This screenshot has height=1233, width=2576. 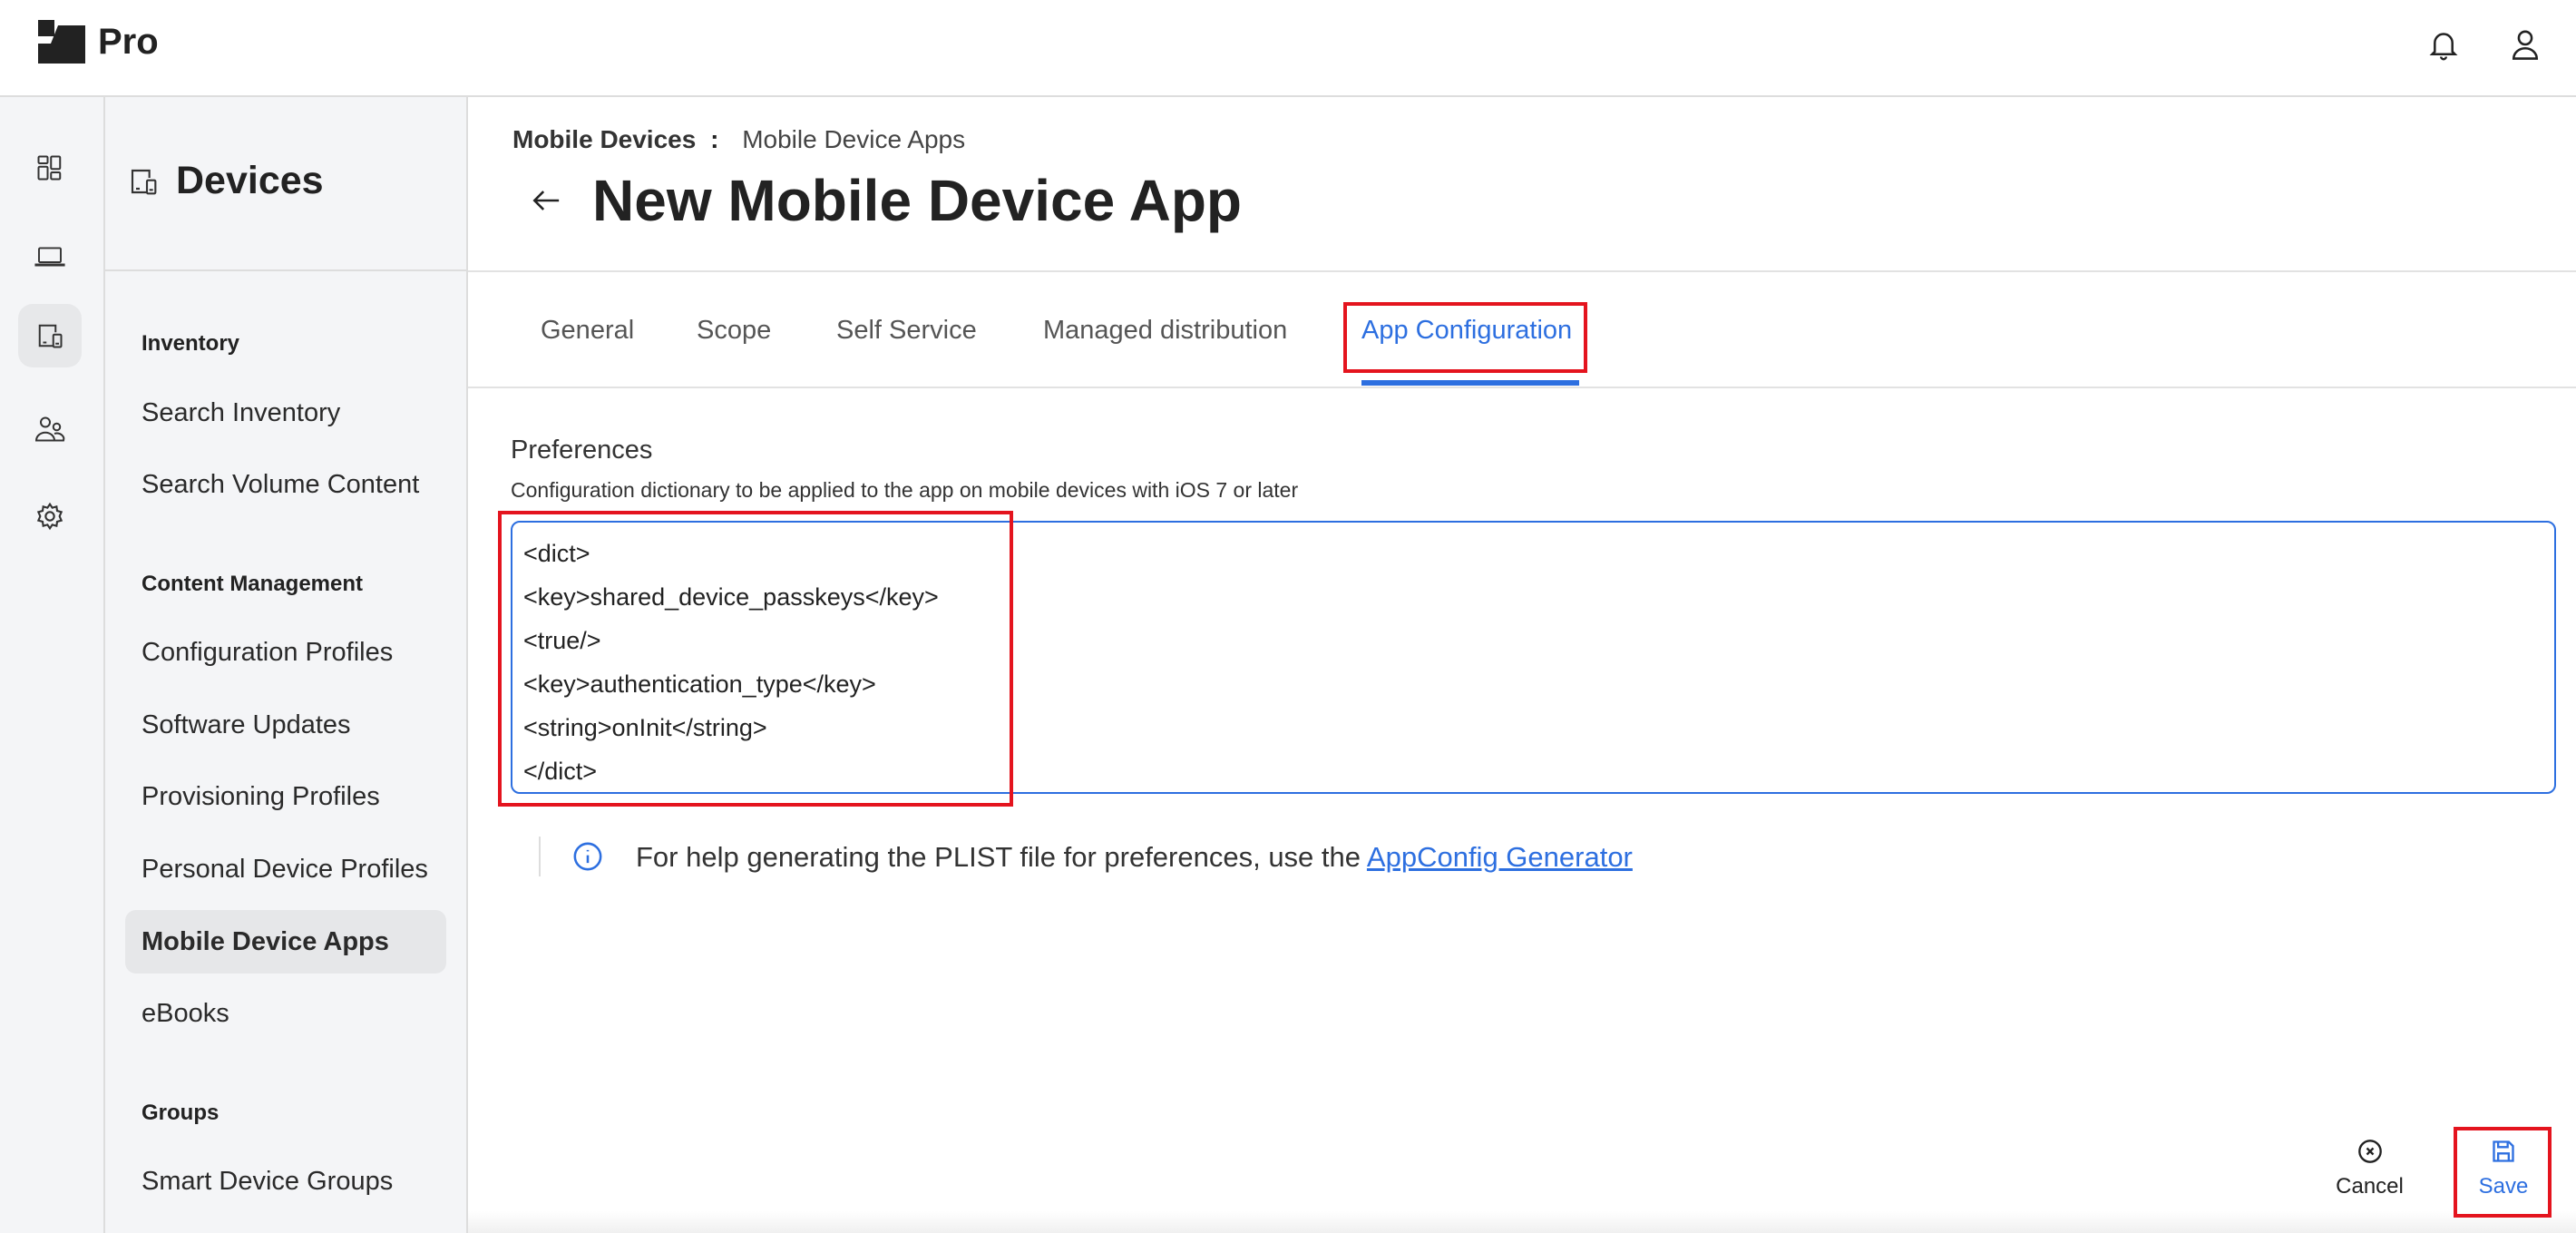 What do you see at coordinates (285, 797) in the screenshot?
I see `sidebar-item-provisioning-profiles: Provisioning Profiles` at bounding box center [285, 797].